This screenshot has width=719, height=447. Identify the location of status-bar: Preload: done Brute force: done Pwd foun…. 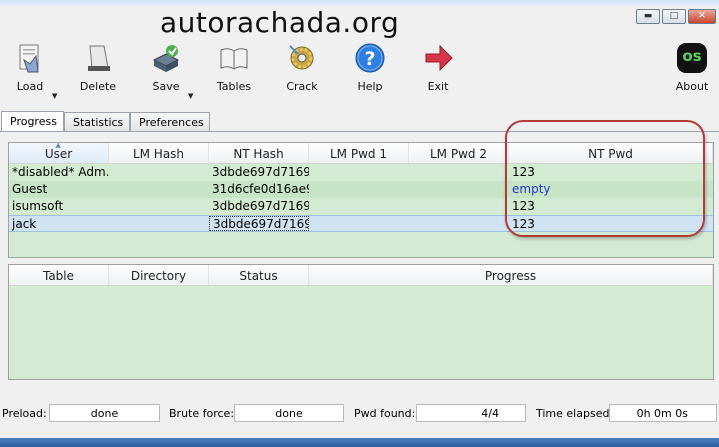
(359, 413).